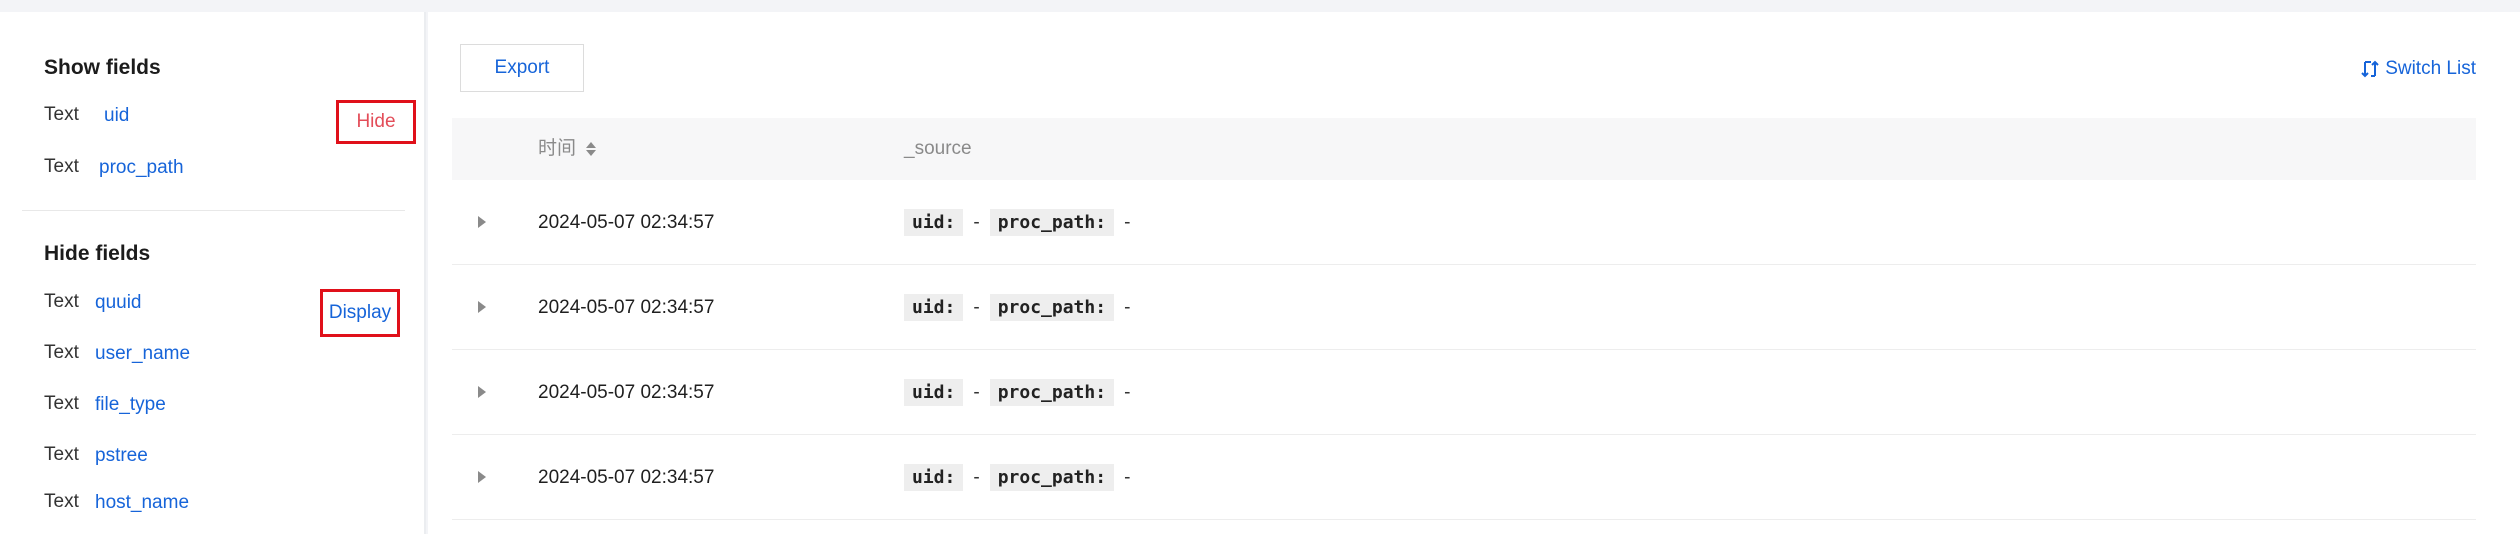 The height and width of the screenshot is (534, 2520). Describe the element at coordinates (2430, 68) in the screenshot. I see `switch-list-label: Switch List` at that location.